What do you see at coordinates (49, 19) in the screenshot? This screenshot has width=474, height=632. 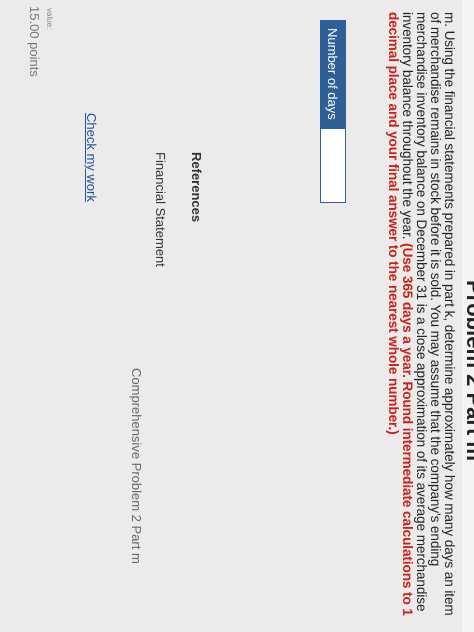 I see `value-label: value:` at bounding box center [49, 19].